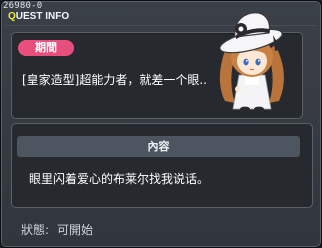  Describe the element at coordinates (42, 16) in the screenshot. I see `window-title-rest: UEST INFO` at that location.